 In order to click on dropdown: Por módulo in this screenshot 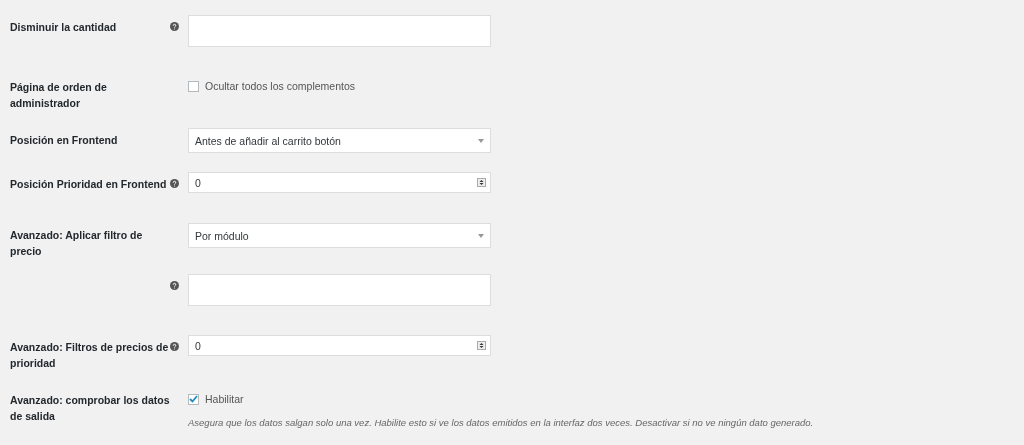, I will do `click(339, 235)`.